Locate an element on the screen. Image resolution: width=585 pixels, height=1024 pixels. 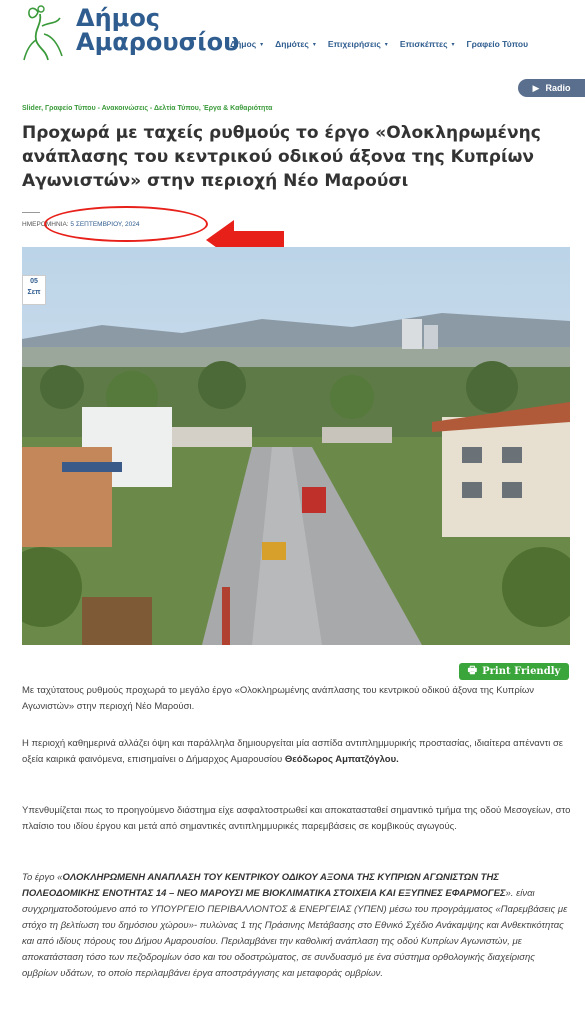
badge-month: Σεπ is located at coordinates (34, 292).